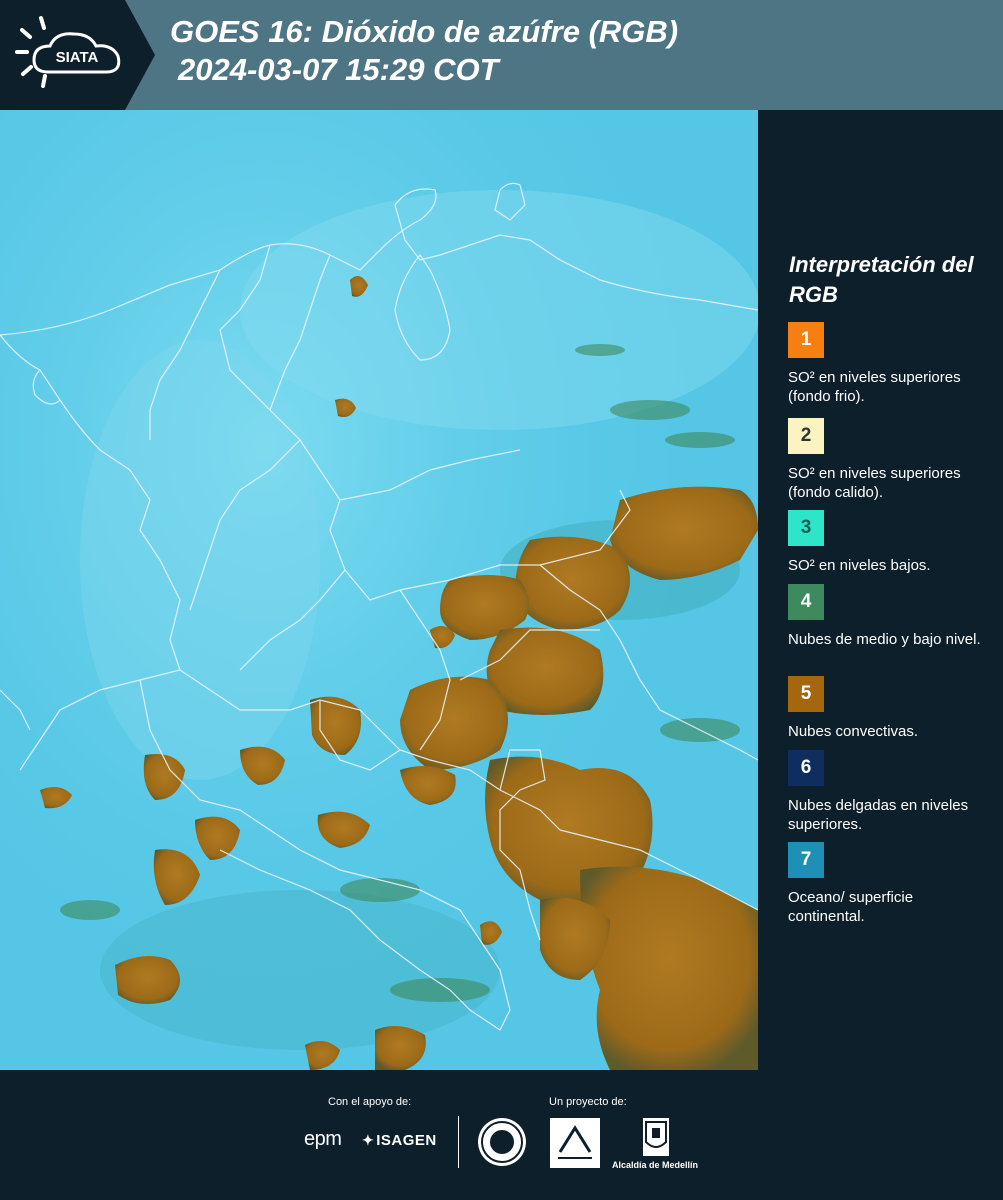  I want to click on siata-logo: SIATA, so click(77, 55).